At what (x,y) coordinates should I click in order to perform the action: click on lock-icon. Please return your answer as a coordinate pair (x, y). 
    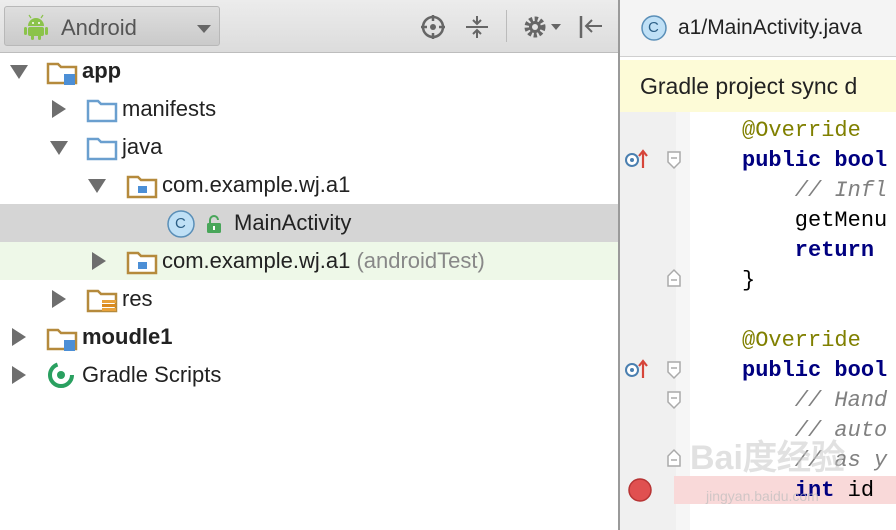
    Looking at the image, I should click on (214, 224).